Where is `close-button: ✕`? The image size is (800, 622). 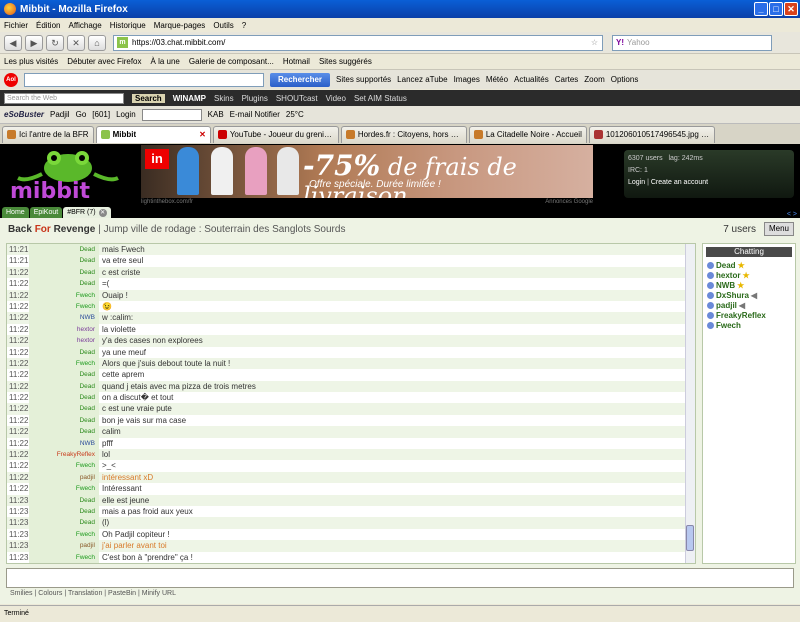 close-button: ✕ is located at coordinates (791, 9).